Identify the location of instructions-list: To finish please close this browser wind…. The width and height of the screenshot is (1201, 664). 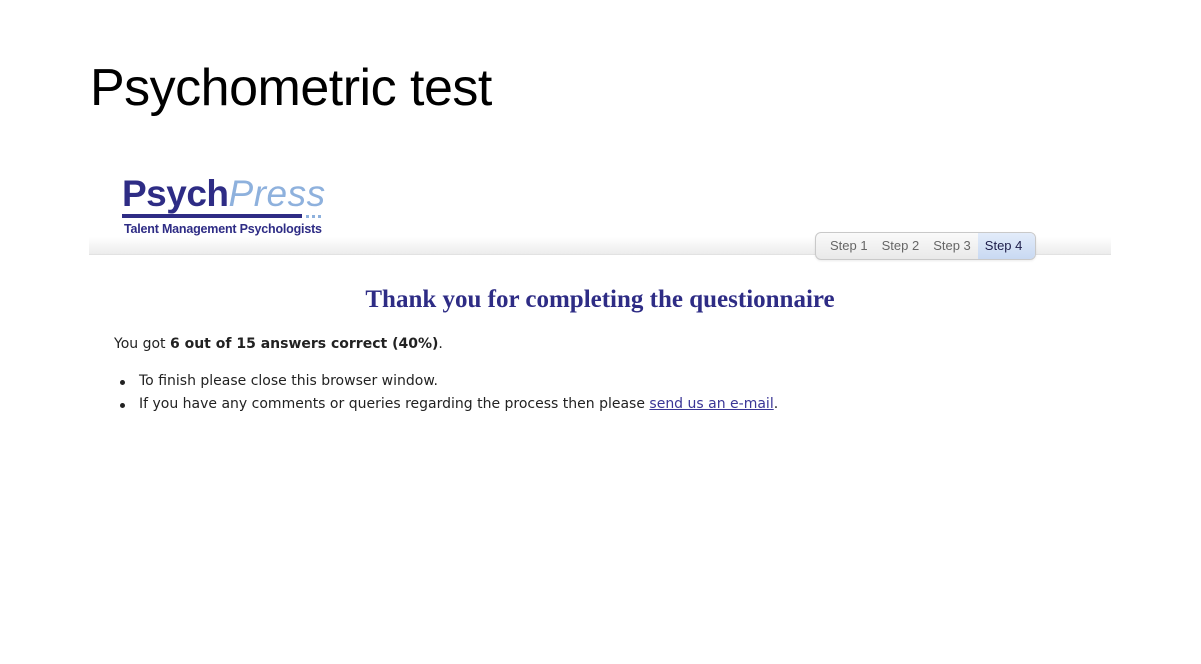
(446, 393).